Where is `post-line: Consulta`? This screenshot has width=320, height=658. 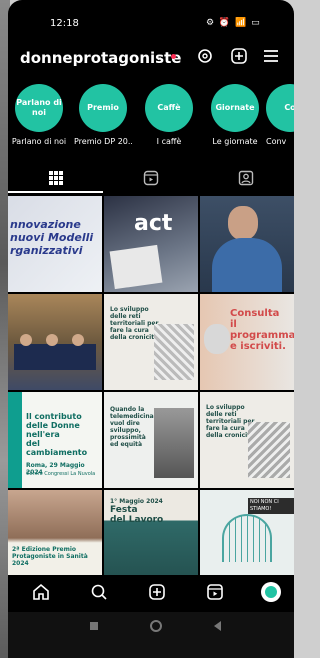
post-line: Consulta is located at coordinates (255, 313).